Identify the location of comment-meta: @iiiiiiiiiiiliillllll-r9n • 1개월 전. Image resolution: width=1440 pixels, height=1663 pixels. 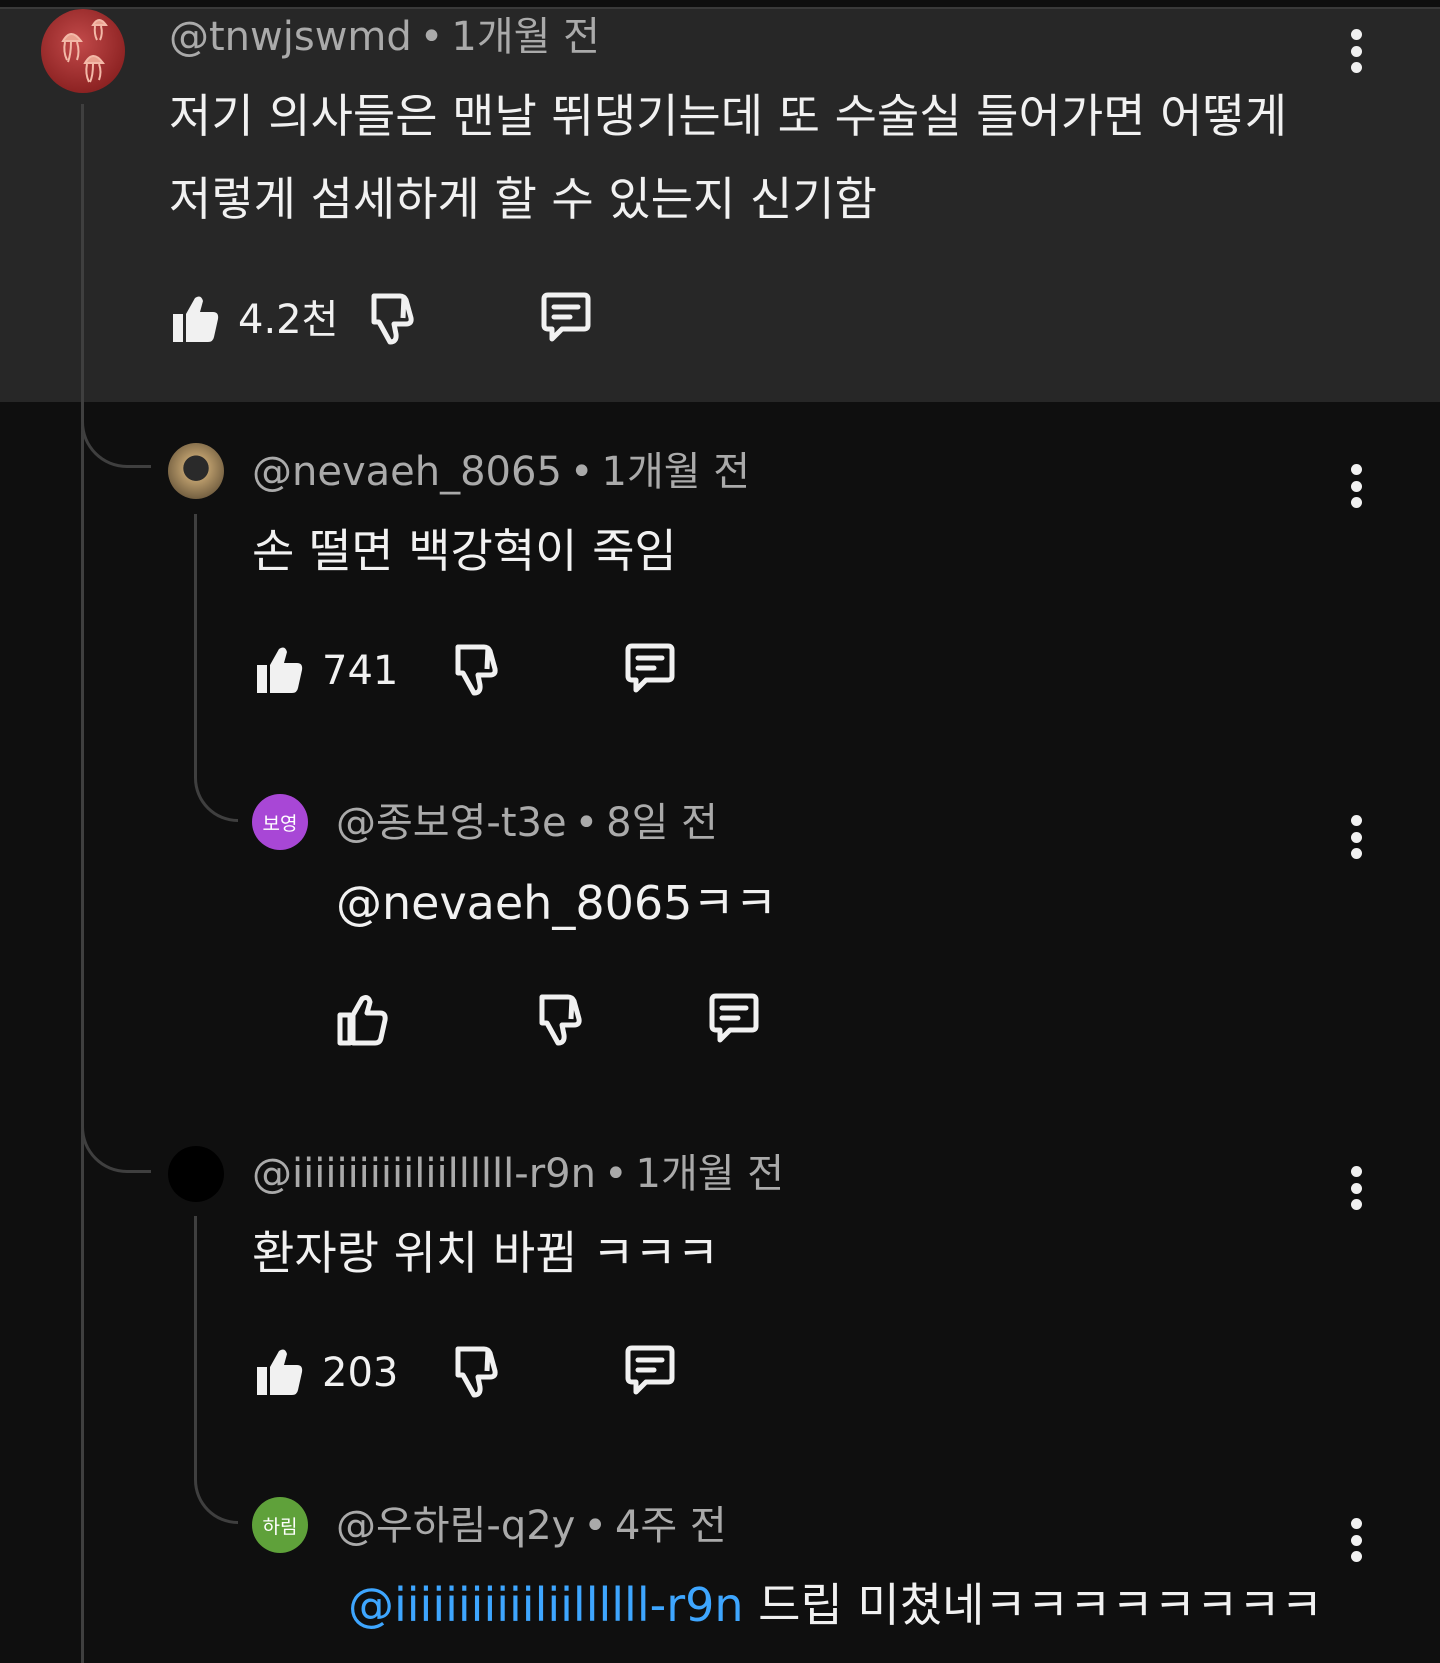
(518, 1174).